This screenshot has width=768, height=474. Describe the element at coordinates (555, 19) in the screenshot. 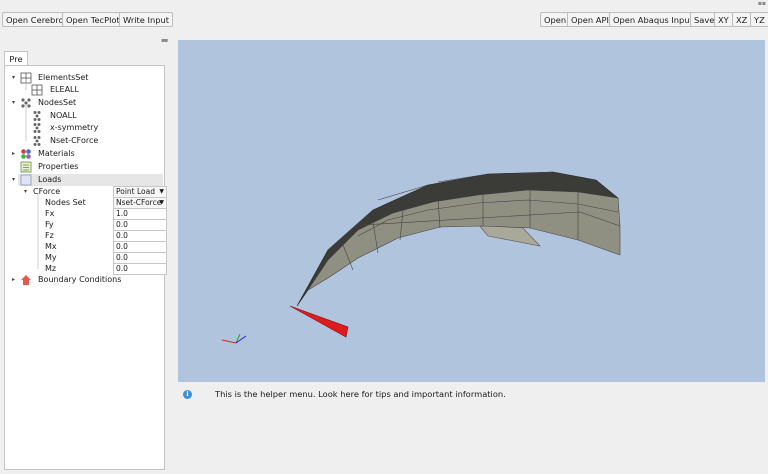

I see `open-button: Open` at that location.